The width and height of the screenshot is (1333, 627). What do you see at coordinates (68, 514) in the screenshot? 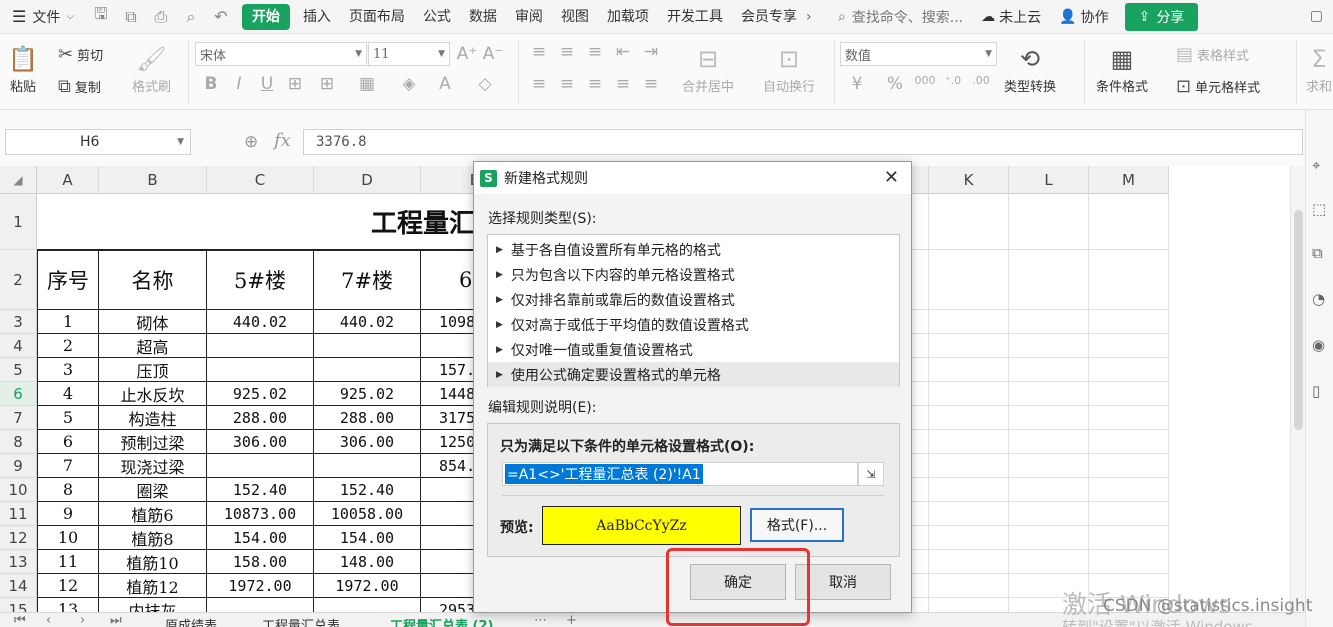
I see `table-cell: 9` at bounding box center [68, 514].